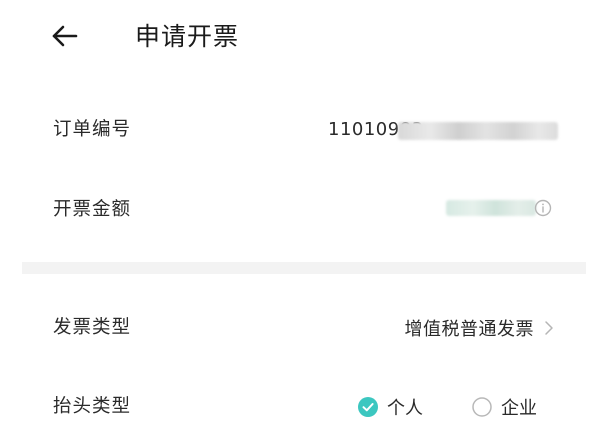 This screenshot has height=442, width=606. What do you see at coordinates (549, 328) in the screenshot?
I see `chevron-right-icon` at bounding box center [549, 328].